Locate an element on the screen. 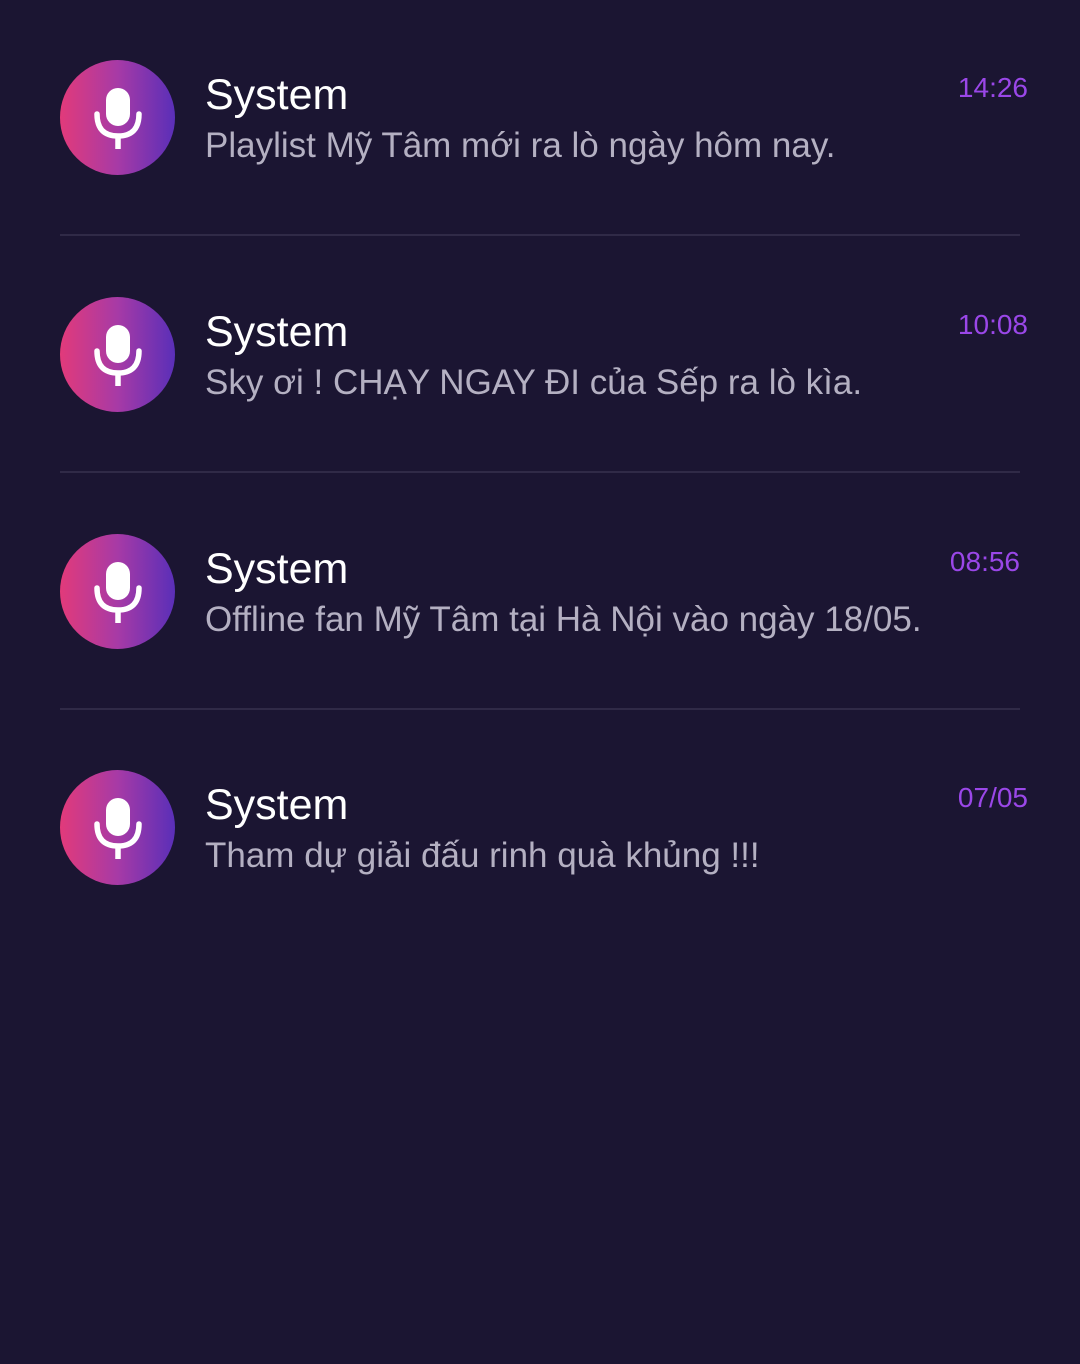 This screenshot has width=1080, height=1364. notification-message: Tham dự giải đấu rinh quà khủng !!! is located at coordinates (482, 855).